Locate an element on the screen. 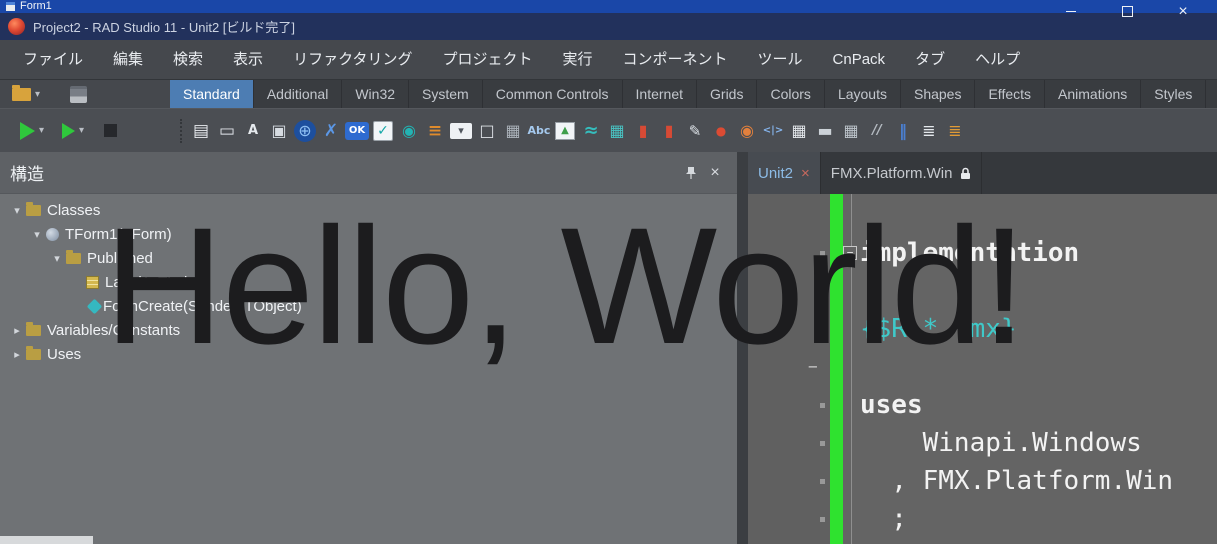 The width and height of the screenshot is (1217, 544). code-line: Winapi.Windows is located at coordinates (1018, 443).